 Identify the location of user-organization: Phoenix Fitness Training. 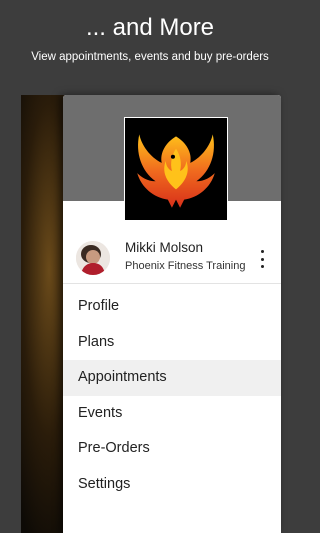
(185, 266).